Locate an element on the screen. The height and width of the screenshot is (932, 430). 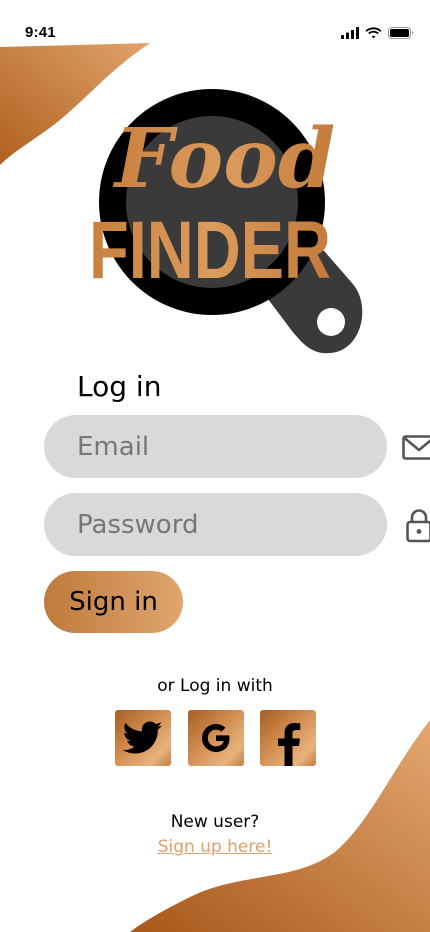
google-login-button is located at coordinates (216, 738).